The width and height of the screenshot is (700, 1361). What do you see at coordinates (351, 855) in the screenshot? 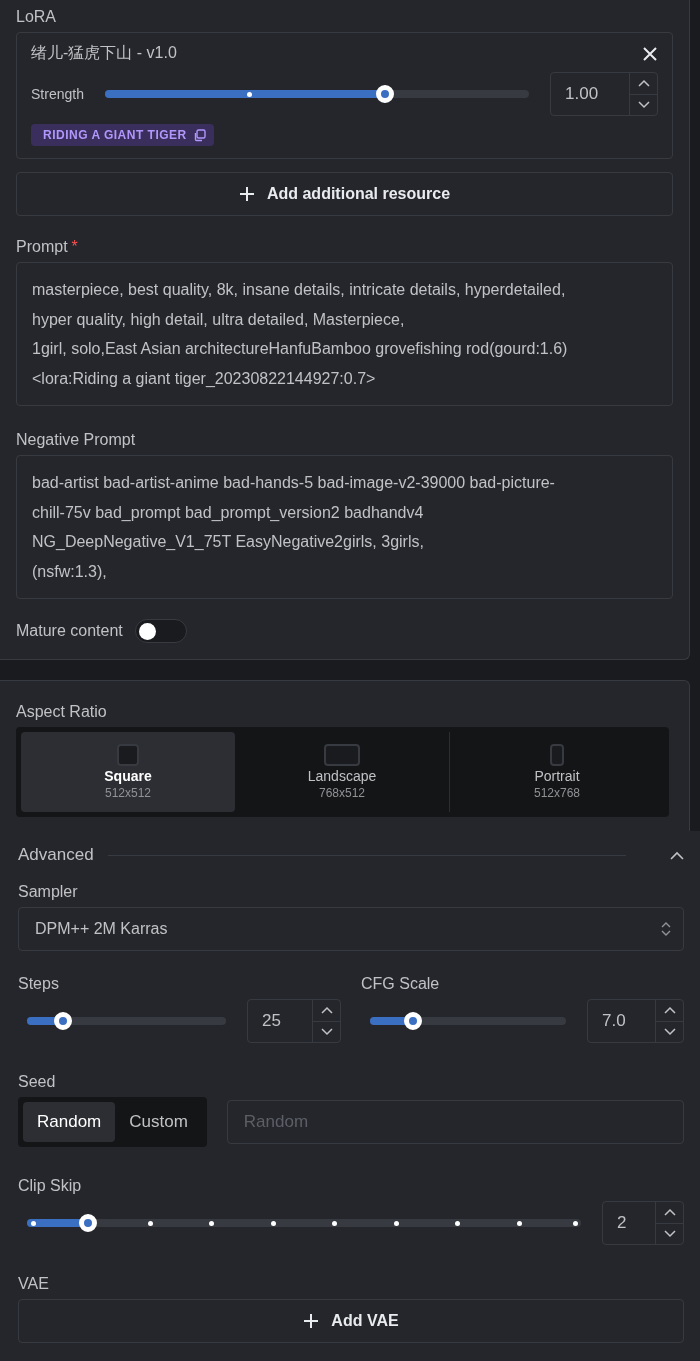
I see `advanced-toggle: Advanced` at bounding box center [351, 855].